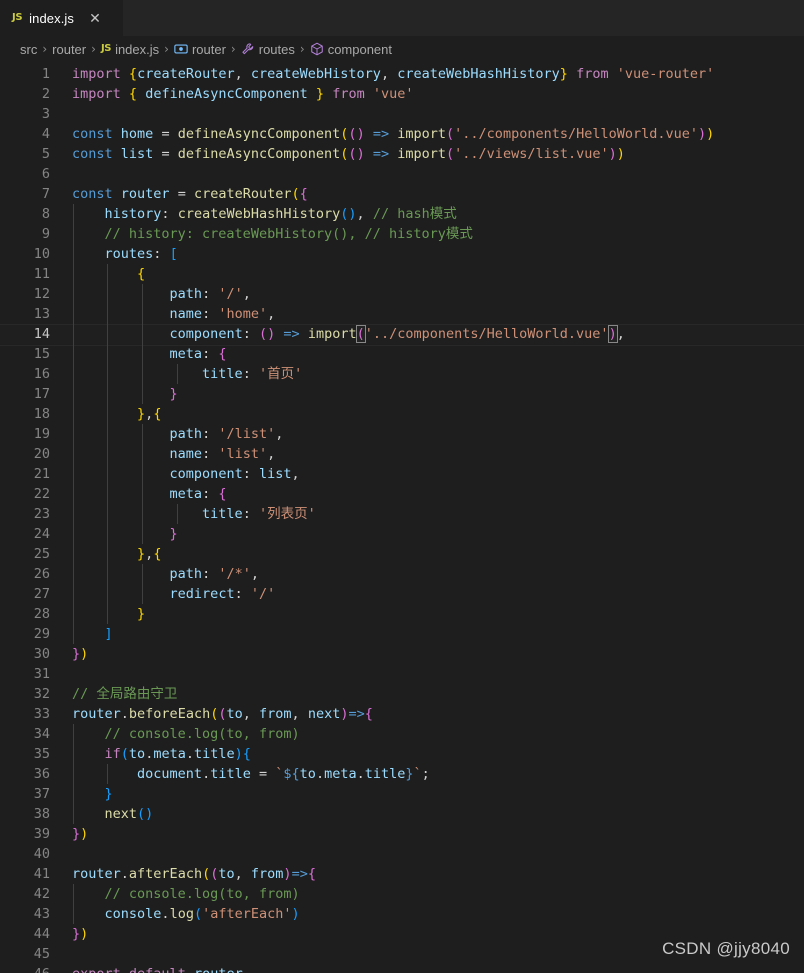 The width and height of the screenshot is (804, 973). I want to click on code-text: name: 'home',, so click(222, 314).